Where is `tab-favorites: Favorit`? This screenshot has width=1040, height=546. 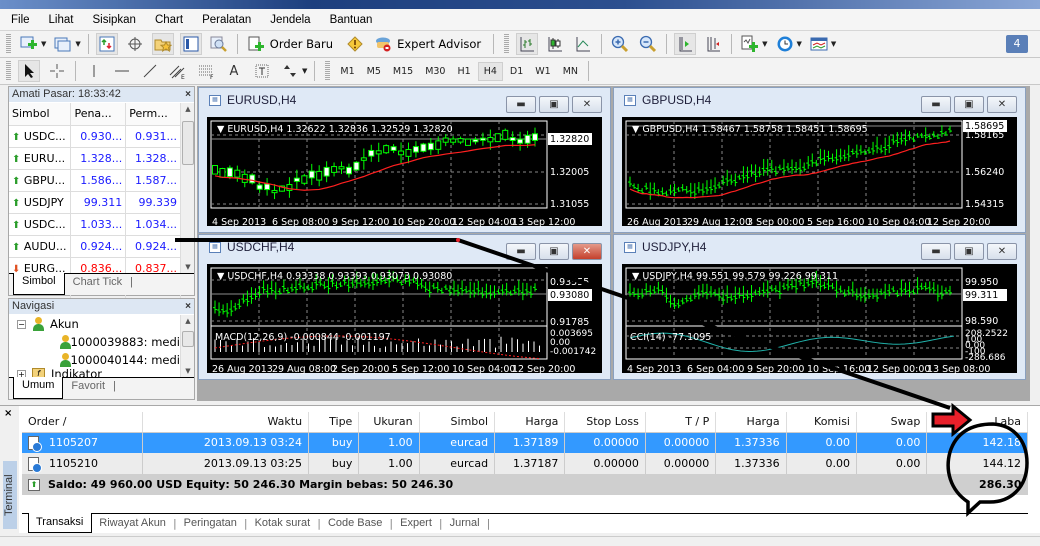
tab-favorites: Favorit is located at coordinates (88, 388).